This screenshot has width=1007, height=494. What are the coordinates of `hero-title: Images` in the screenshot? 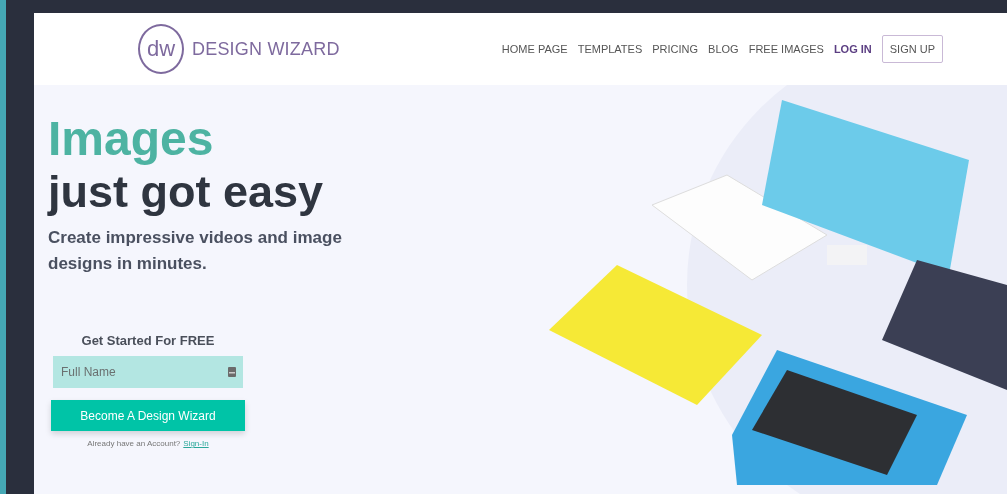 It's located at (131, 139).